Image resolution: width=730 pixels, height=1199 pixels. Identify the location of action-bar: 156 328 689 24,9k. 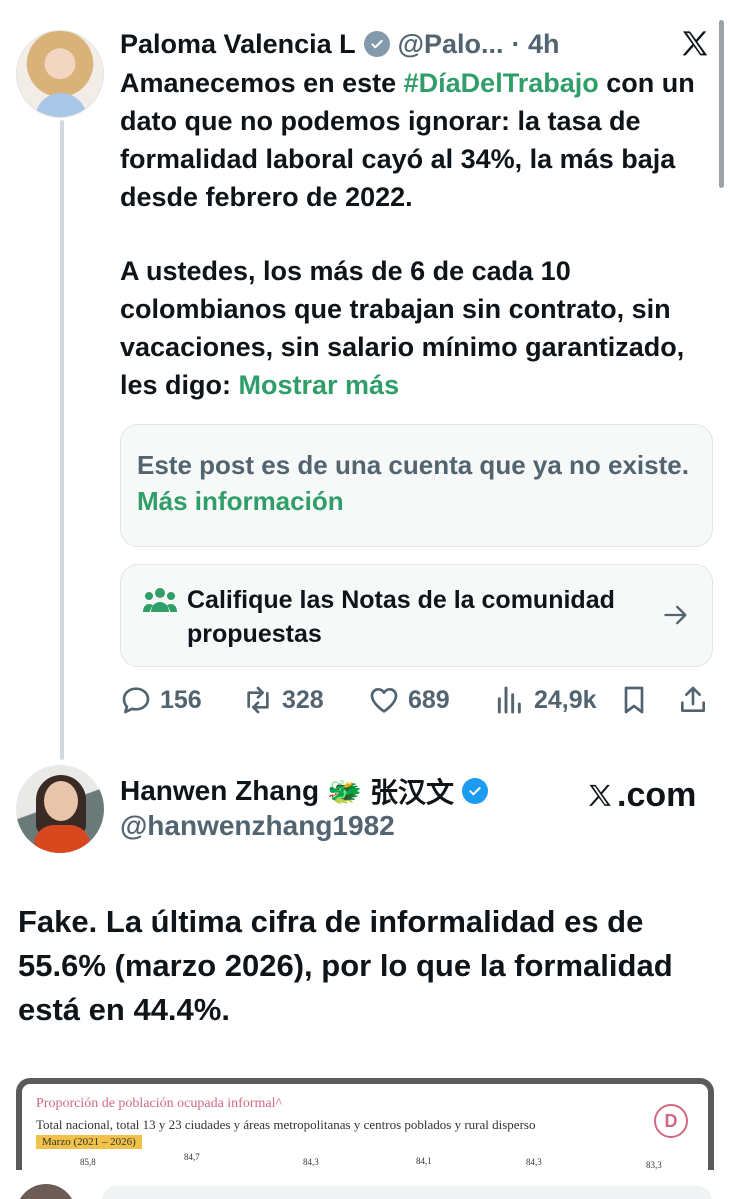
(416, 700).